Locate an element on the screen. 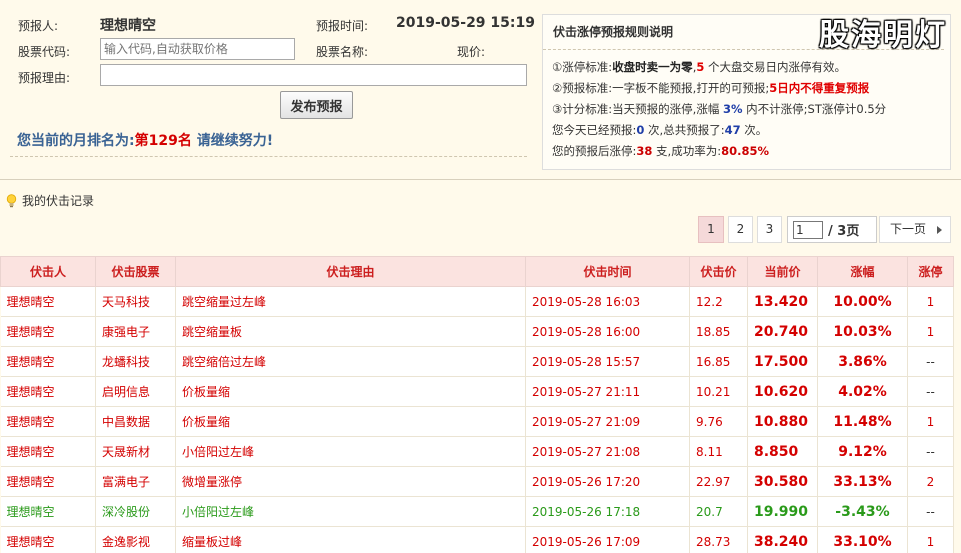  cell-reason: 跳空缩量过左峰 is located at coordinates (350, 301).